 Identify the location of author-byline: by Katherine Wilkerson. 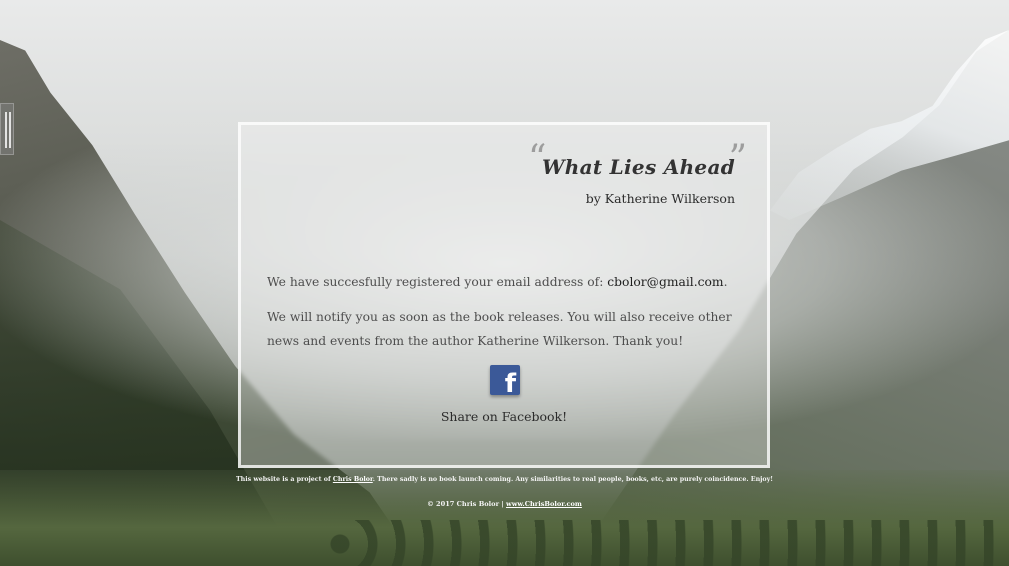
(660, 198).